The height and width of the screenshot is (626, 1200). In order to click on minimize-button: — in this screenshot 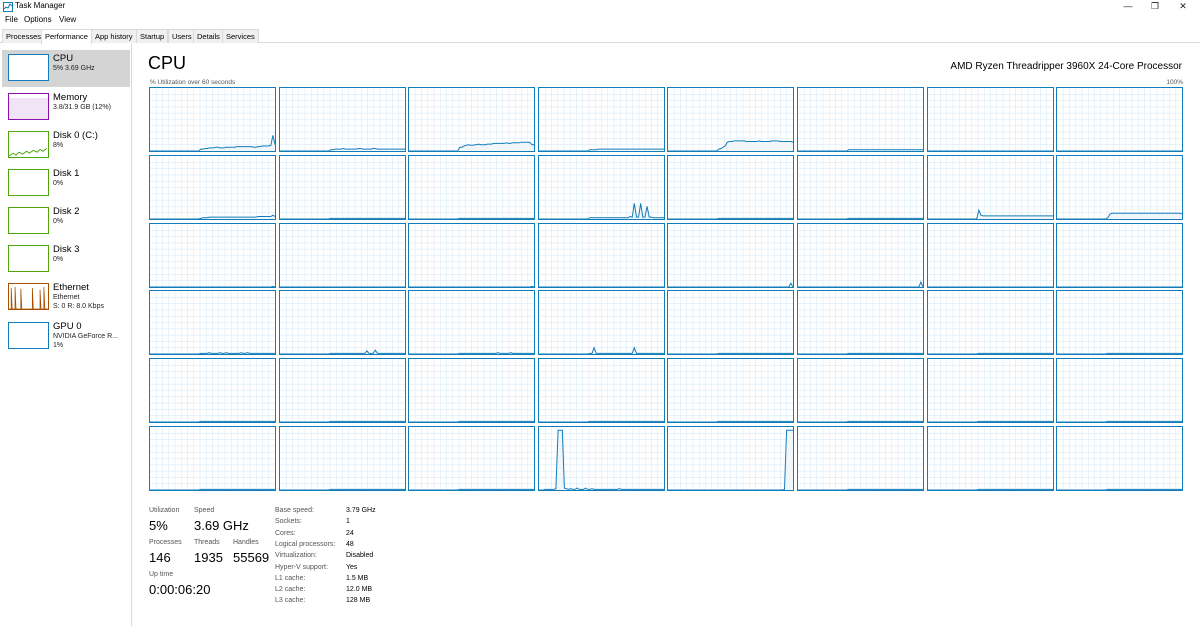, I will do `click(1128, 7)`.